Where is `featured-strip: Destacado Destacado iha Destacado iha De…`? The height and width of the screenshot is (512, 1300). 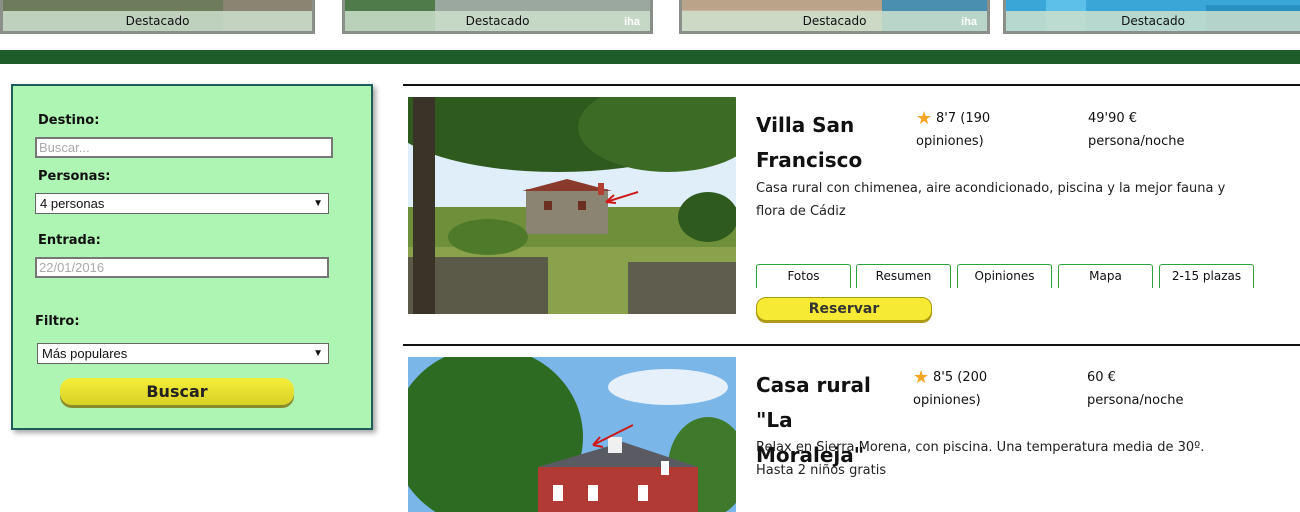
featured-strip: Destacado Destacado iha Destacado iha De… is located at coordinates (650, 17).